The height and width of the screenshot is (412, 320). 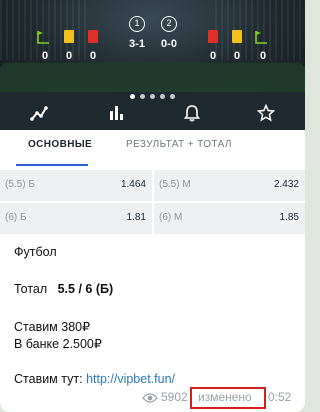 I want to click on total-value: 5.5 / 6 (Б), so click(x=85, y=289).